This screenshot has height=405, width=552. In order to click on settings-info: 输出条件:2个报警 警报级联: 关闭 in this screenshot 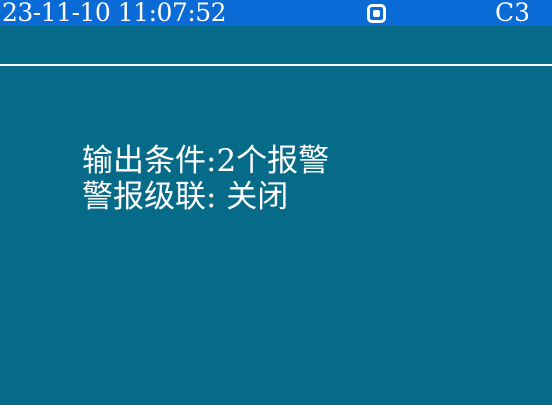, I will do `click(205, 179)`.